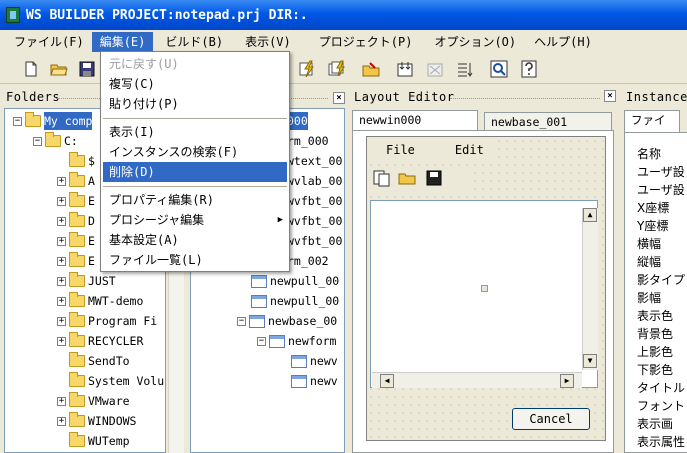 The image size is (687, 453). Describe the element at coordinates (415, 121) in the screenshot. I see `tab-newwin000: newwin000` at that location.